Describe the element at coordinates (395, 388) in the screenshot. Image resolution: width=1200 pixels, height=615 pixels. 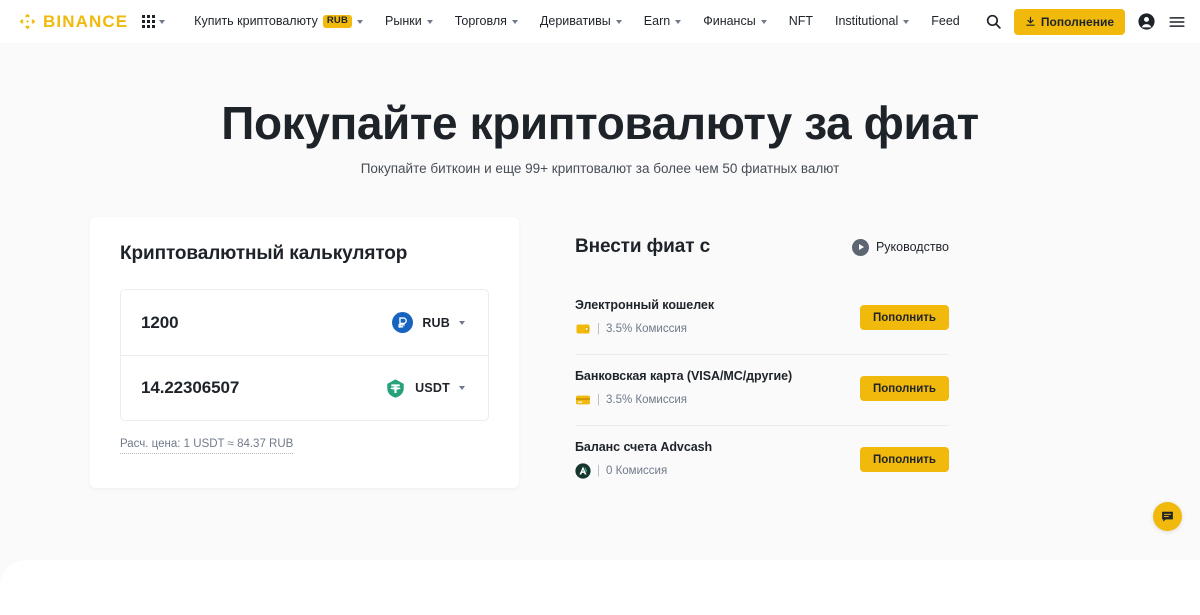
I see `tether-coin-icon` at that location.